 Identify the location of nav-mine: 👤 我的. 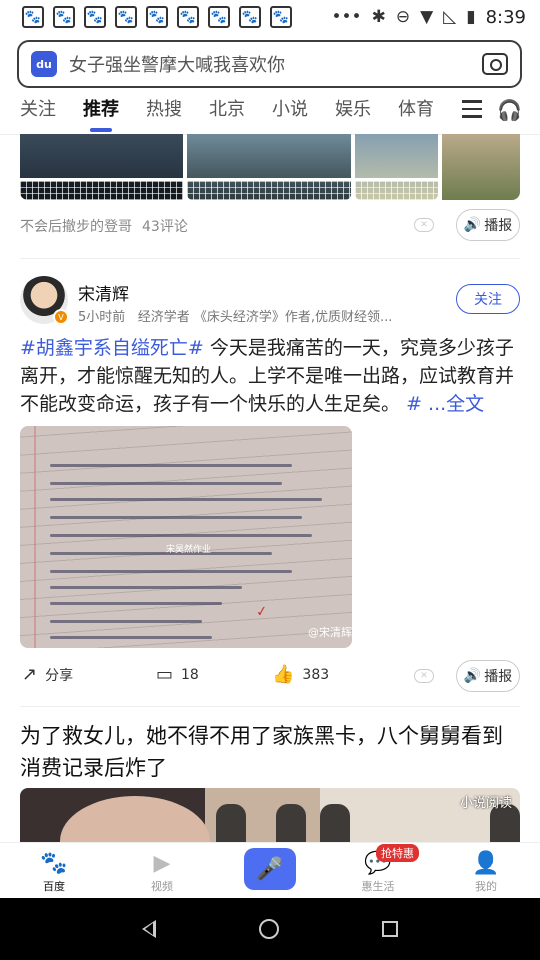
(486, 870).